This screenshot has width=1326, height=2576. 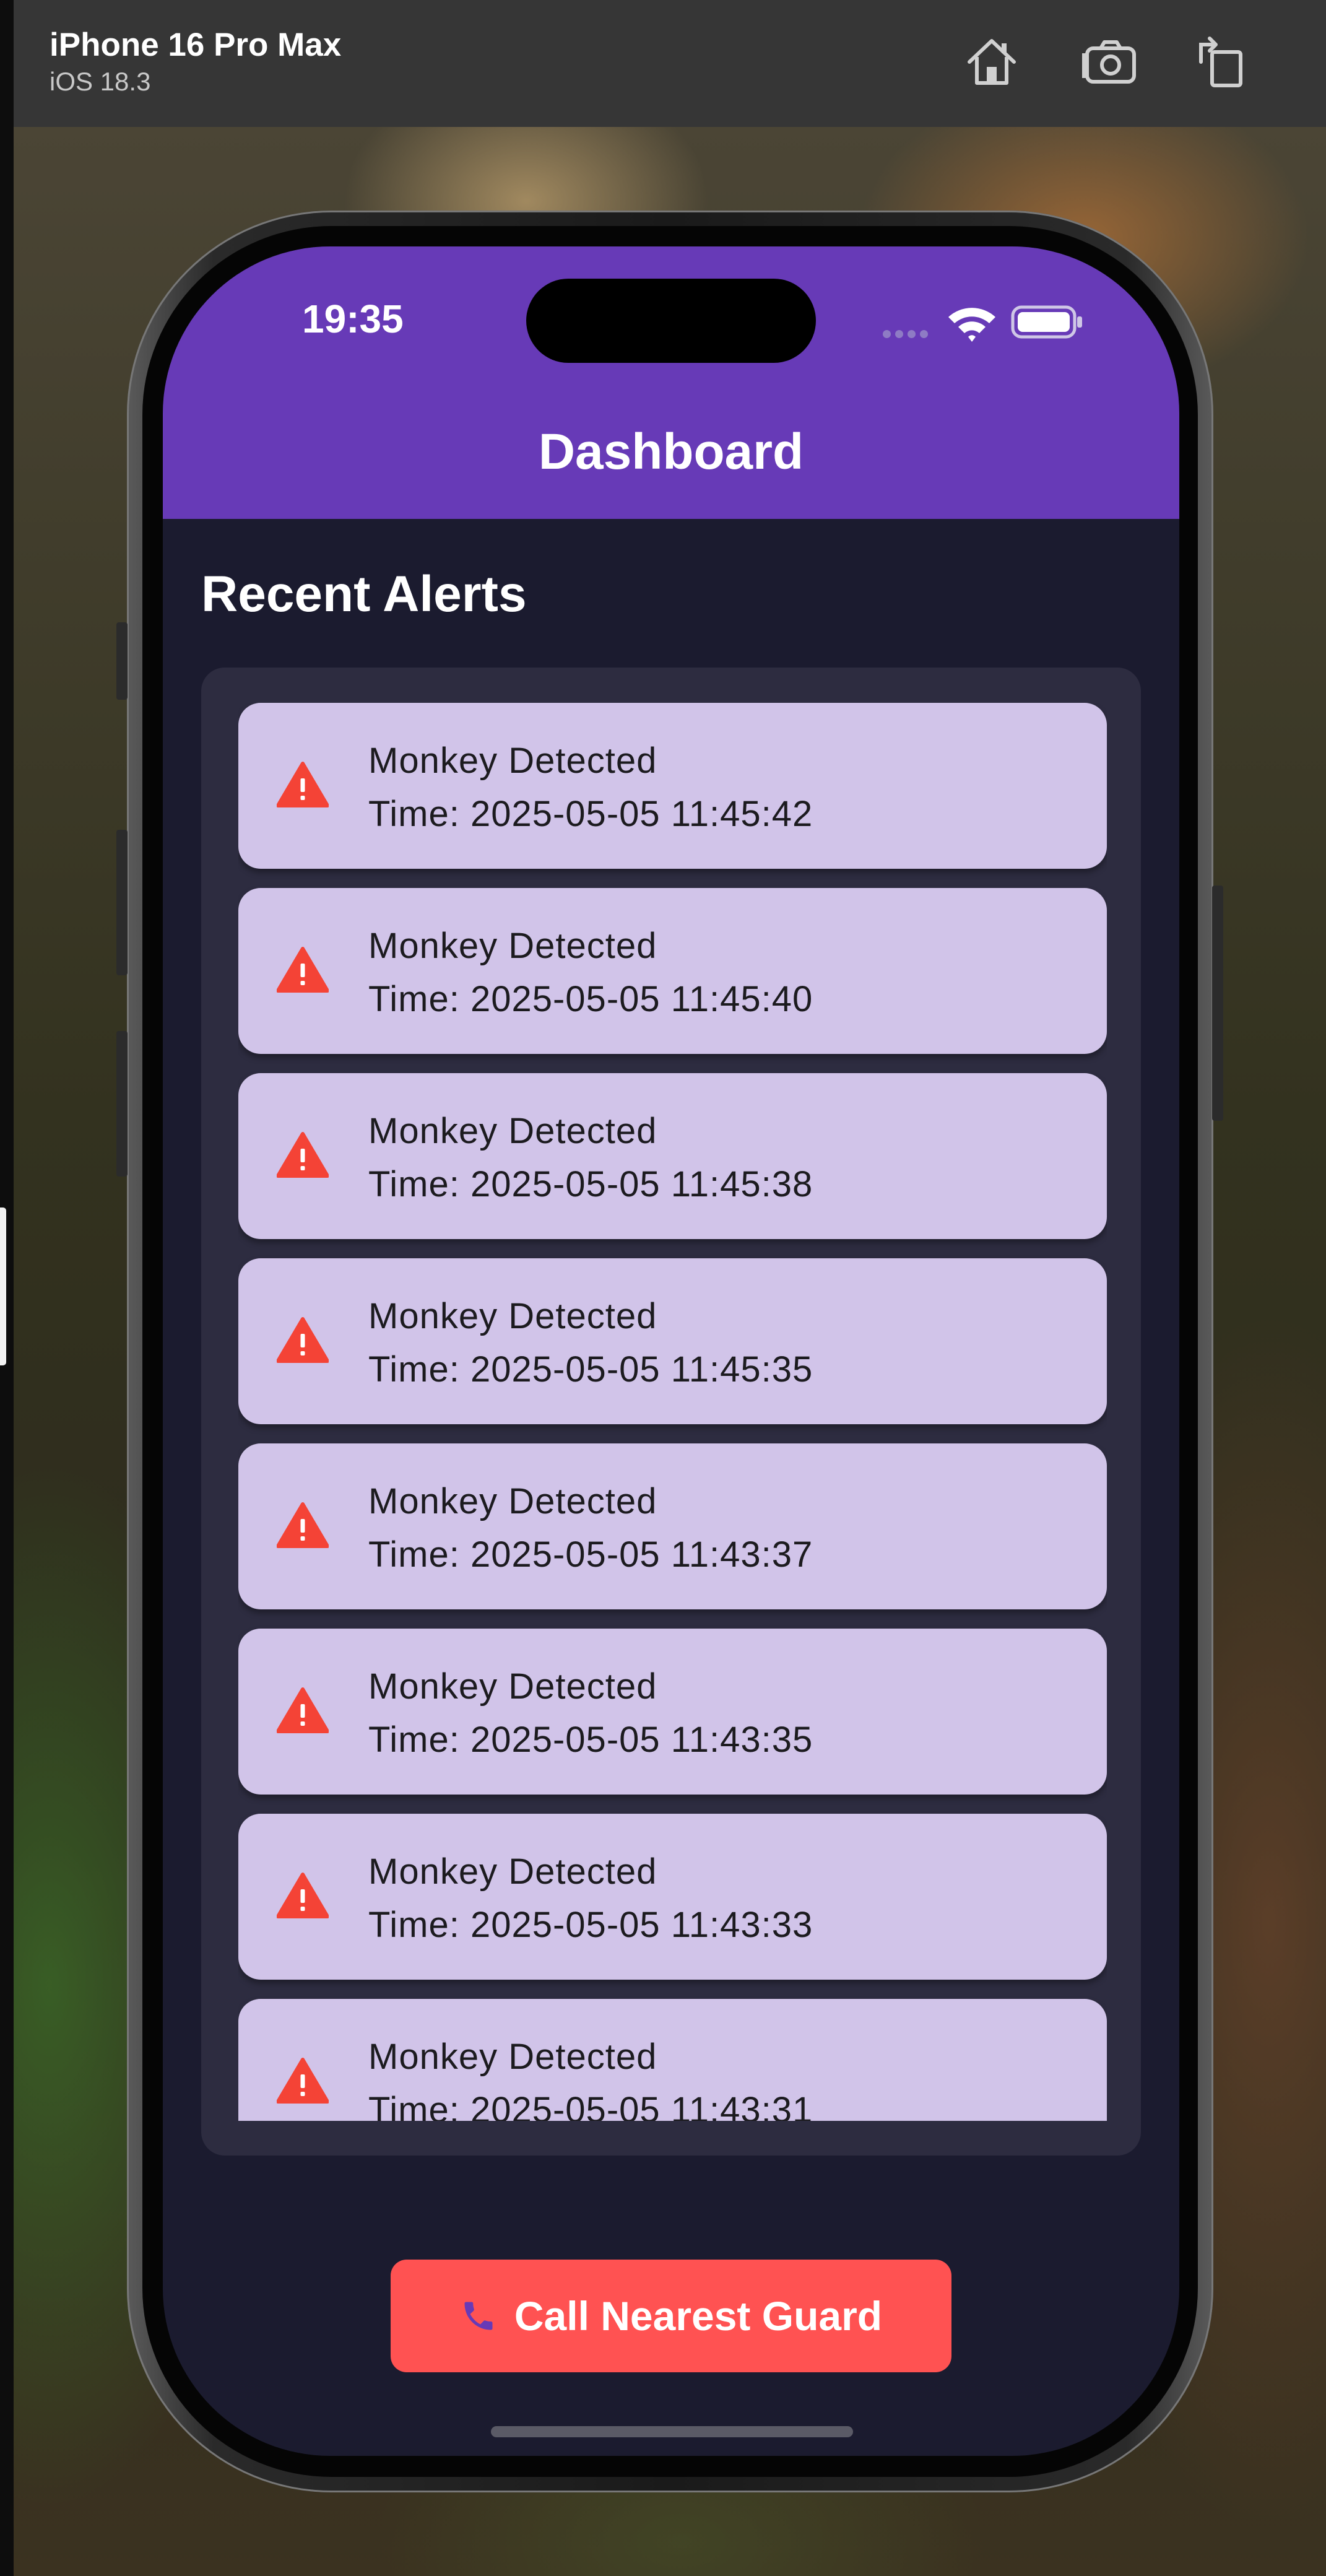 I want to click on alert-card: Monkey Detected Time: 2025-05-05 11:45:38, so click(x=672, y=1156).